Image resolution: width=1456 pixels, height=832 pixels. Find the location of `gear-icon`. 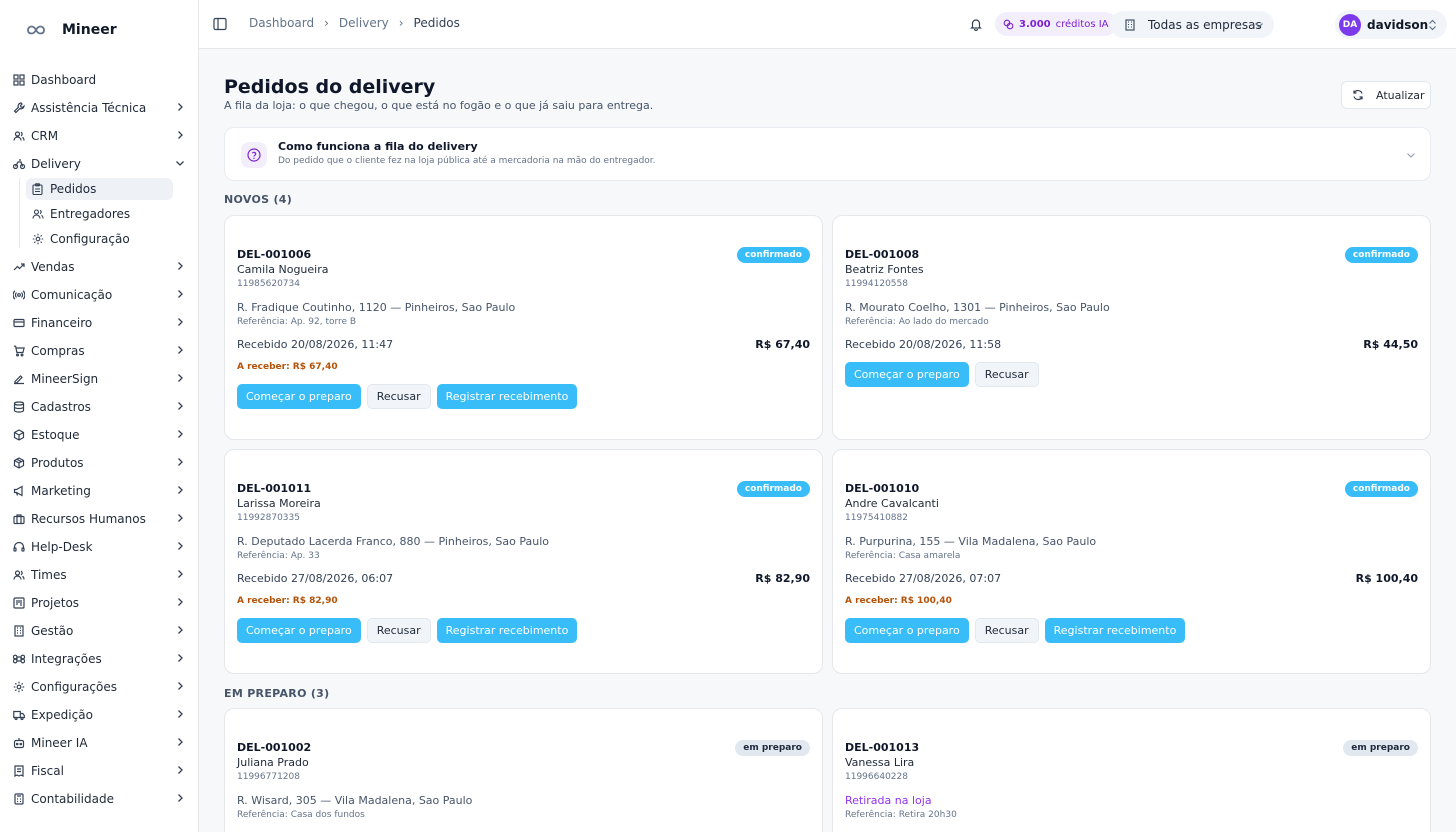

gear-icon is located at coordinates (19, 687).